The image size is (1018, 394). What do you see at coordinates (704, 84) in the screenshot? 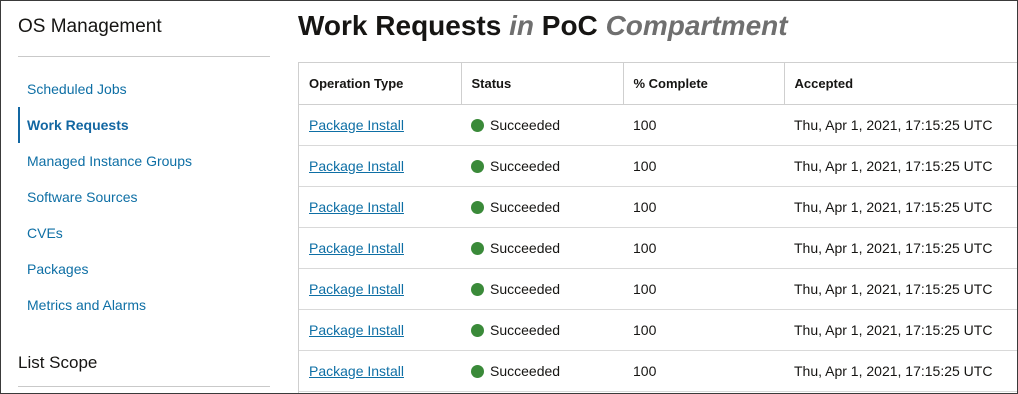
I see `column-header-complete: % Complete` at bounding box center [704, 84].